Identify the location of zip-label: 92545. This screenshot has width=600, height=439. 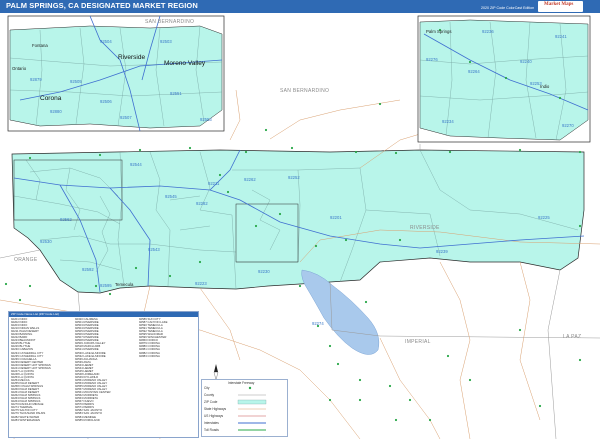
(171, 196).